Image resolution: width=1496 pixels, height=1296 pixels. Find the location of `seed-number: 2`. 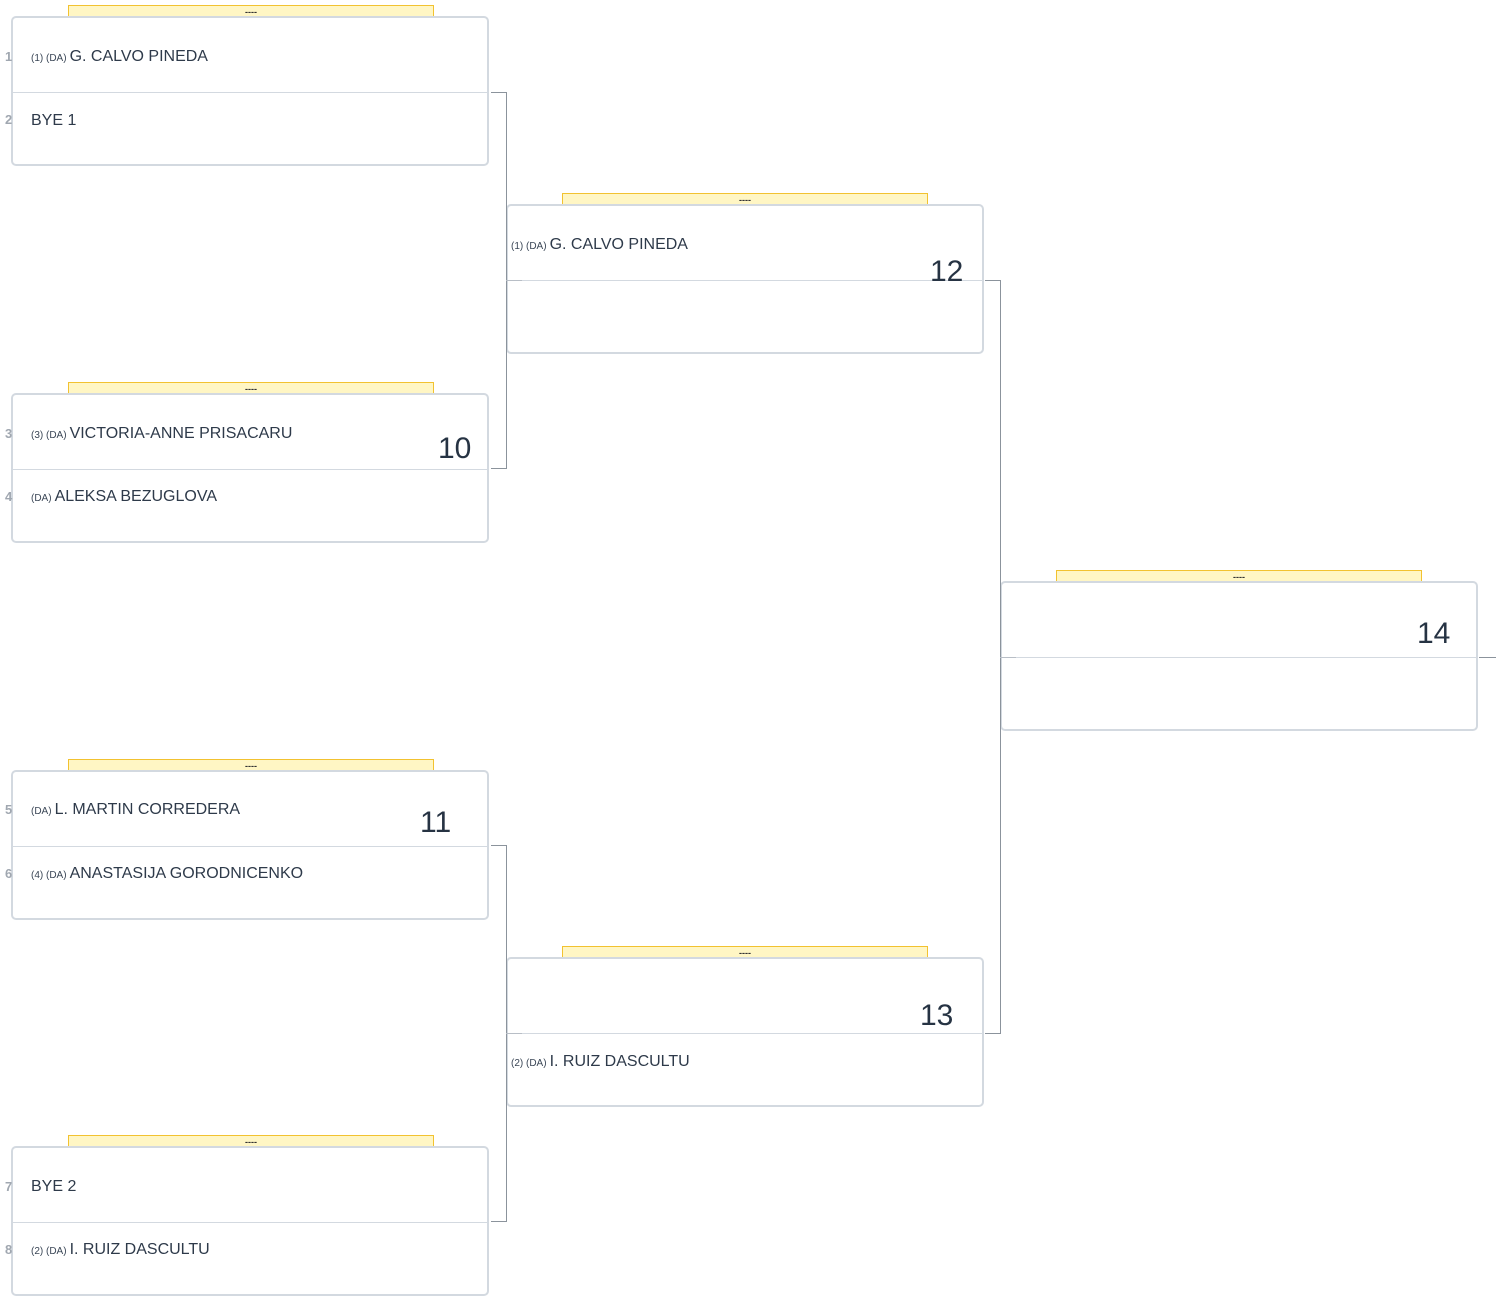

seed-number: 2 is located at coordinates (9, 119).